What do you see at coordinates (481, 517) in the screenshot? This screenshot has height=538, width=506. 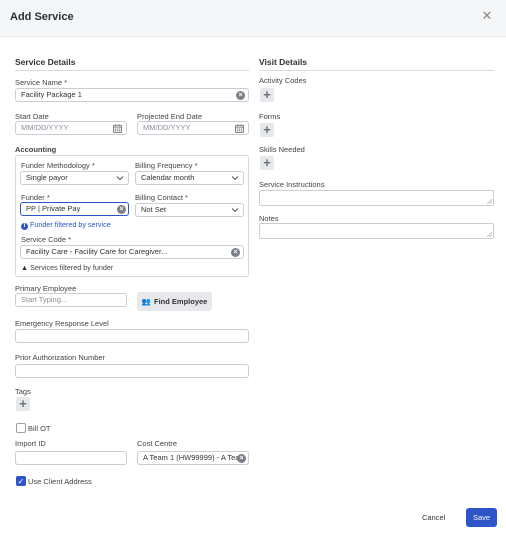 I see `save-button: Save` at bounding box center [481, 517].